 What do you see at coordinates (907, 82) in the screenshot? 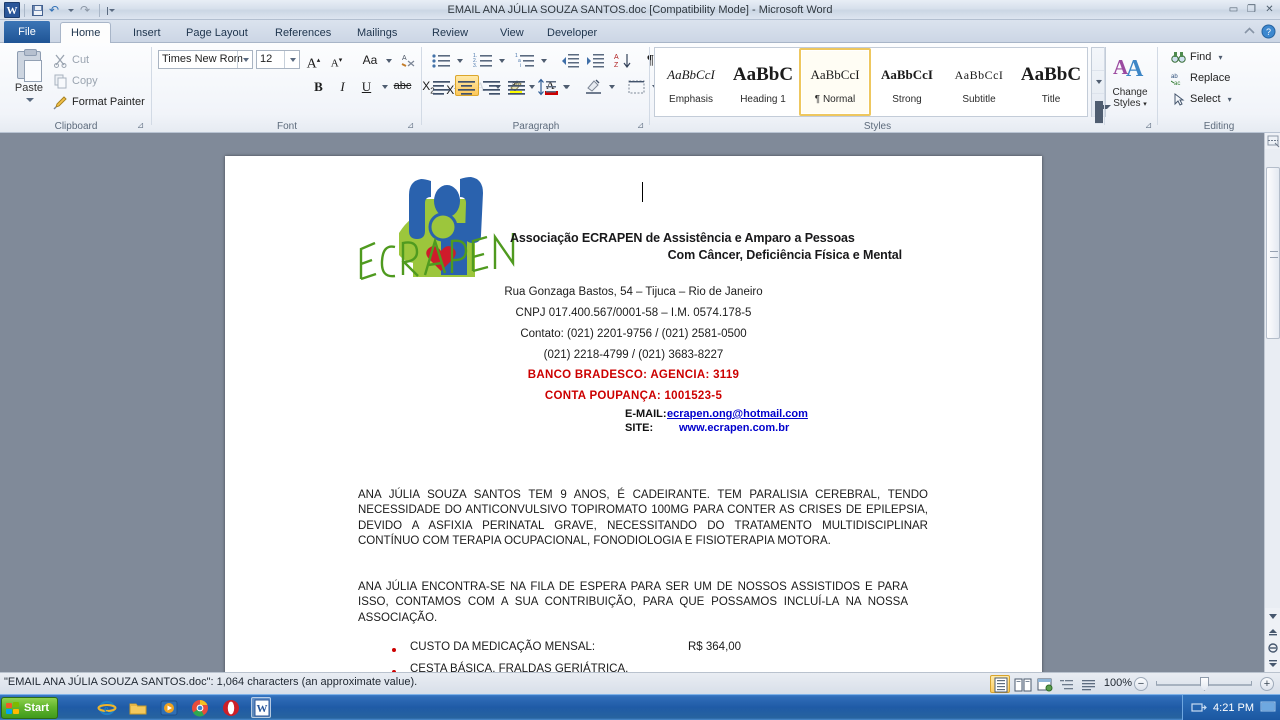
I see `style-strong: AaBbCcI Strong` at bounding box center [907, 82].